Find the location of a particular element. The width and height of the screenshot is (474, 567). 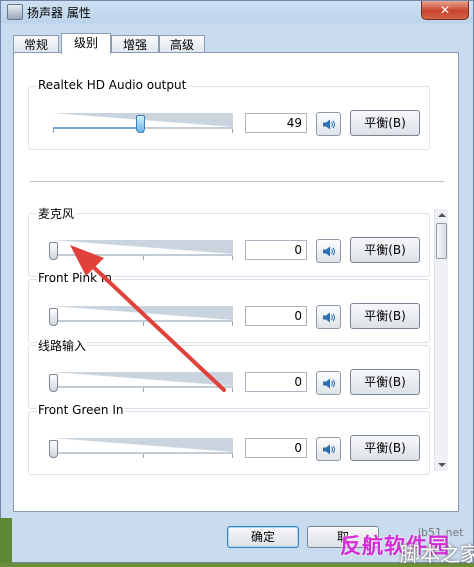

watermark: jb51.net 反航软件园 脚本之家 is located at coordinates (402, 545).